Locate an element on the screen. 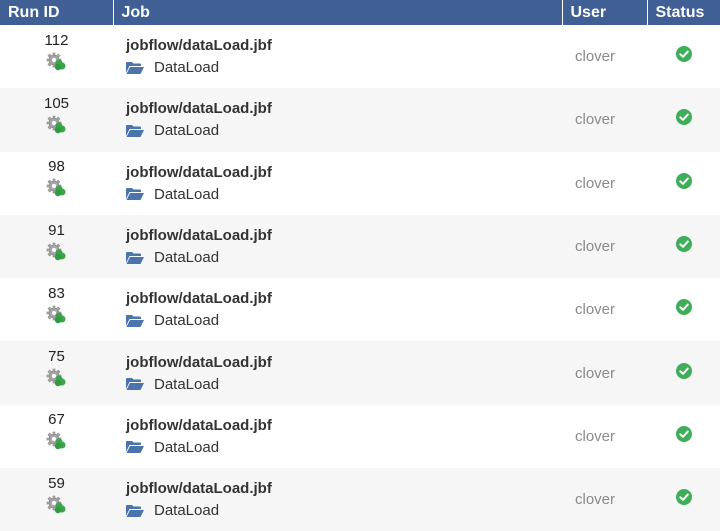 This screenshot has height=531, width=720. table-header: Run ID Job User Status is located at coordinates (360, 12).